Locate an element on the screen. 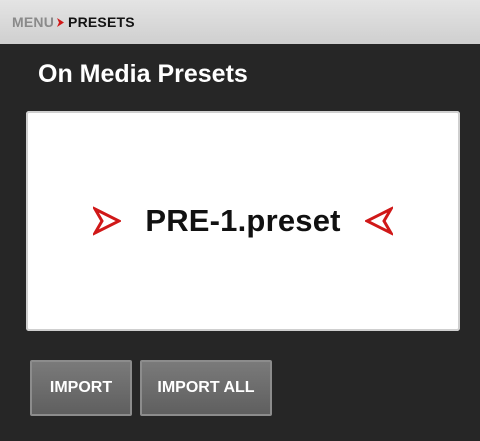 This screenshot has width=480, height=441. preset-name: PRE-1.preset is located at coordinates (243, 220).